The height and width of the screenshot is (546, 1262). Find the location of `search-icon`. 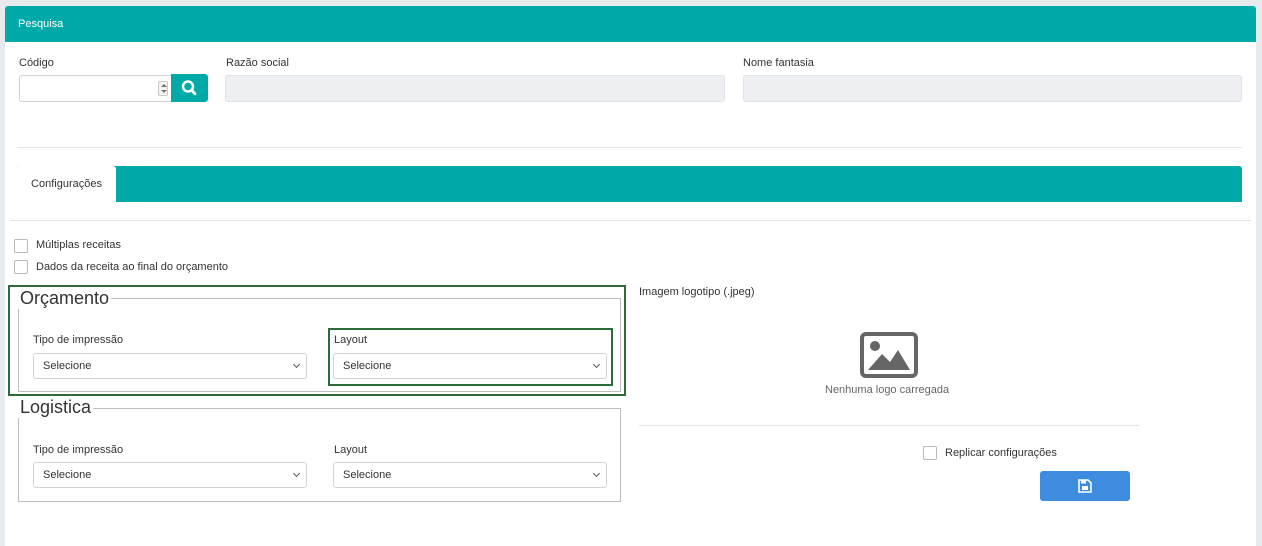

search-icon is located at coordinates (189, 88).